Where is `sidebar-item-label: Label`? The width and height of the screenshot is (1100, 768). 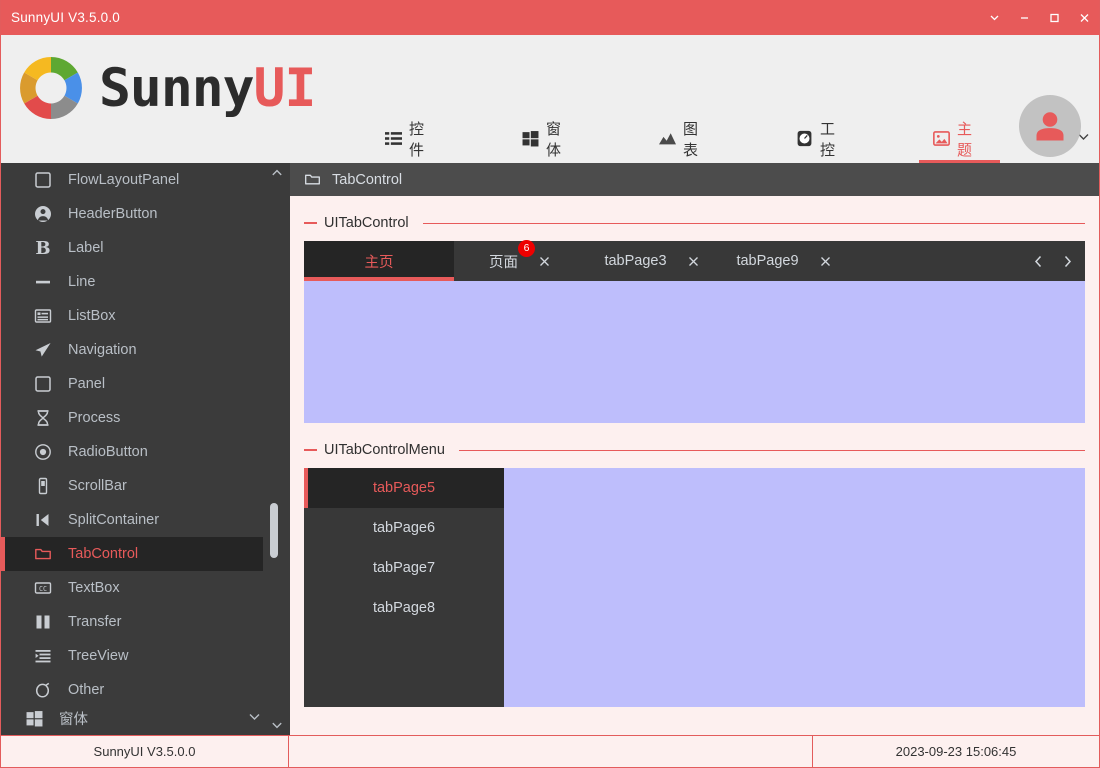
sidebar-item-label: Label is located at coordinates (86, 248).